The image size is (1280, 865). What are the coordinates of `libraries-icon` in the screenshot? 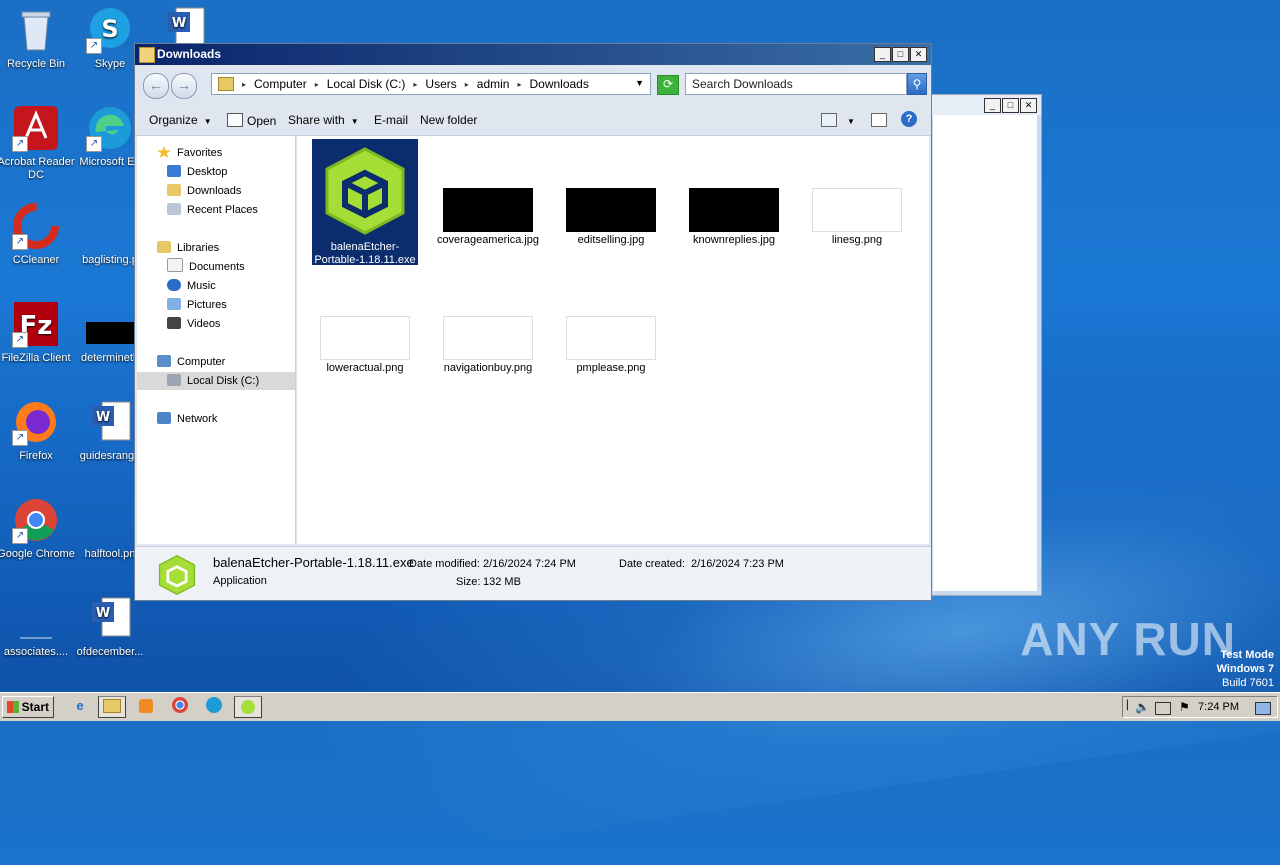 It's located at (164, 247).